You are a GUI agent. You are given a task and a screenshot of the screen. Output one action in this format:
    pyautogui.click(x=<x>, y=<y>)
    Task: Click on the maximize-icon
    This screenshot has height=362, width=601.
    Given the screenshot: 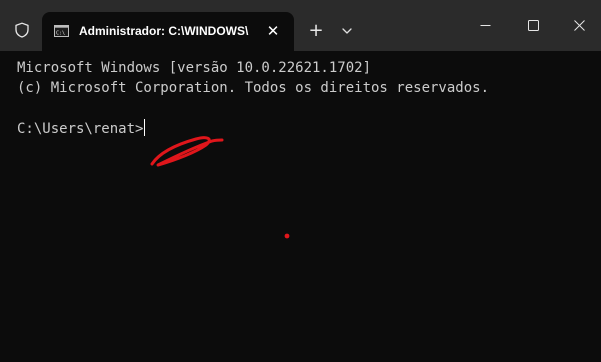 What is the action you would take?
    pyautogui.click(x=533, y=25)
    